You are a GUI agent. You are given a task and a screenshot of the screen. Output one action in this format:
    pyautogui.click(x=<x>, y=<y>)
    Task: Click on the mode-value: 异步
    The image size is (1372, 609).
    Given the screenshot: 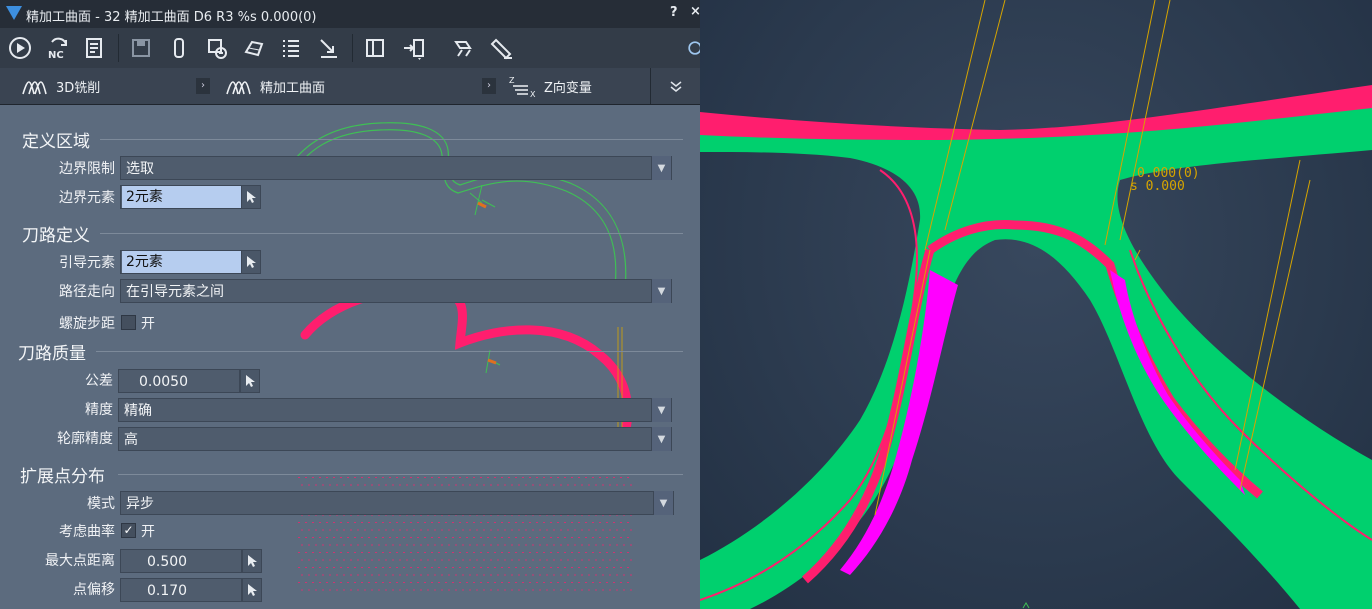 What is the action you would take?
    pyautogui.click(x=140, y=504)
    